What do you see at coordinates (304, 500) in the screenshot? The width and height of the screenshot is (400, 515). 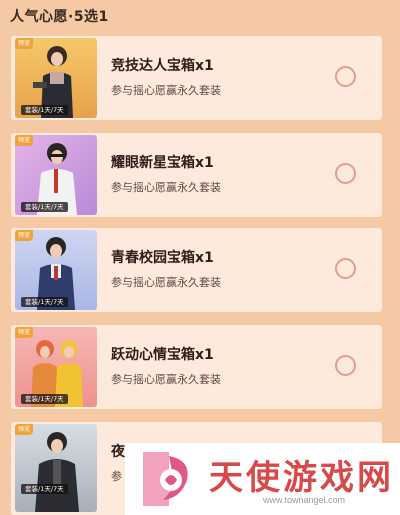 I see `watermark-url: www.townangel.com` at bounding box center [304, 500].